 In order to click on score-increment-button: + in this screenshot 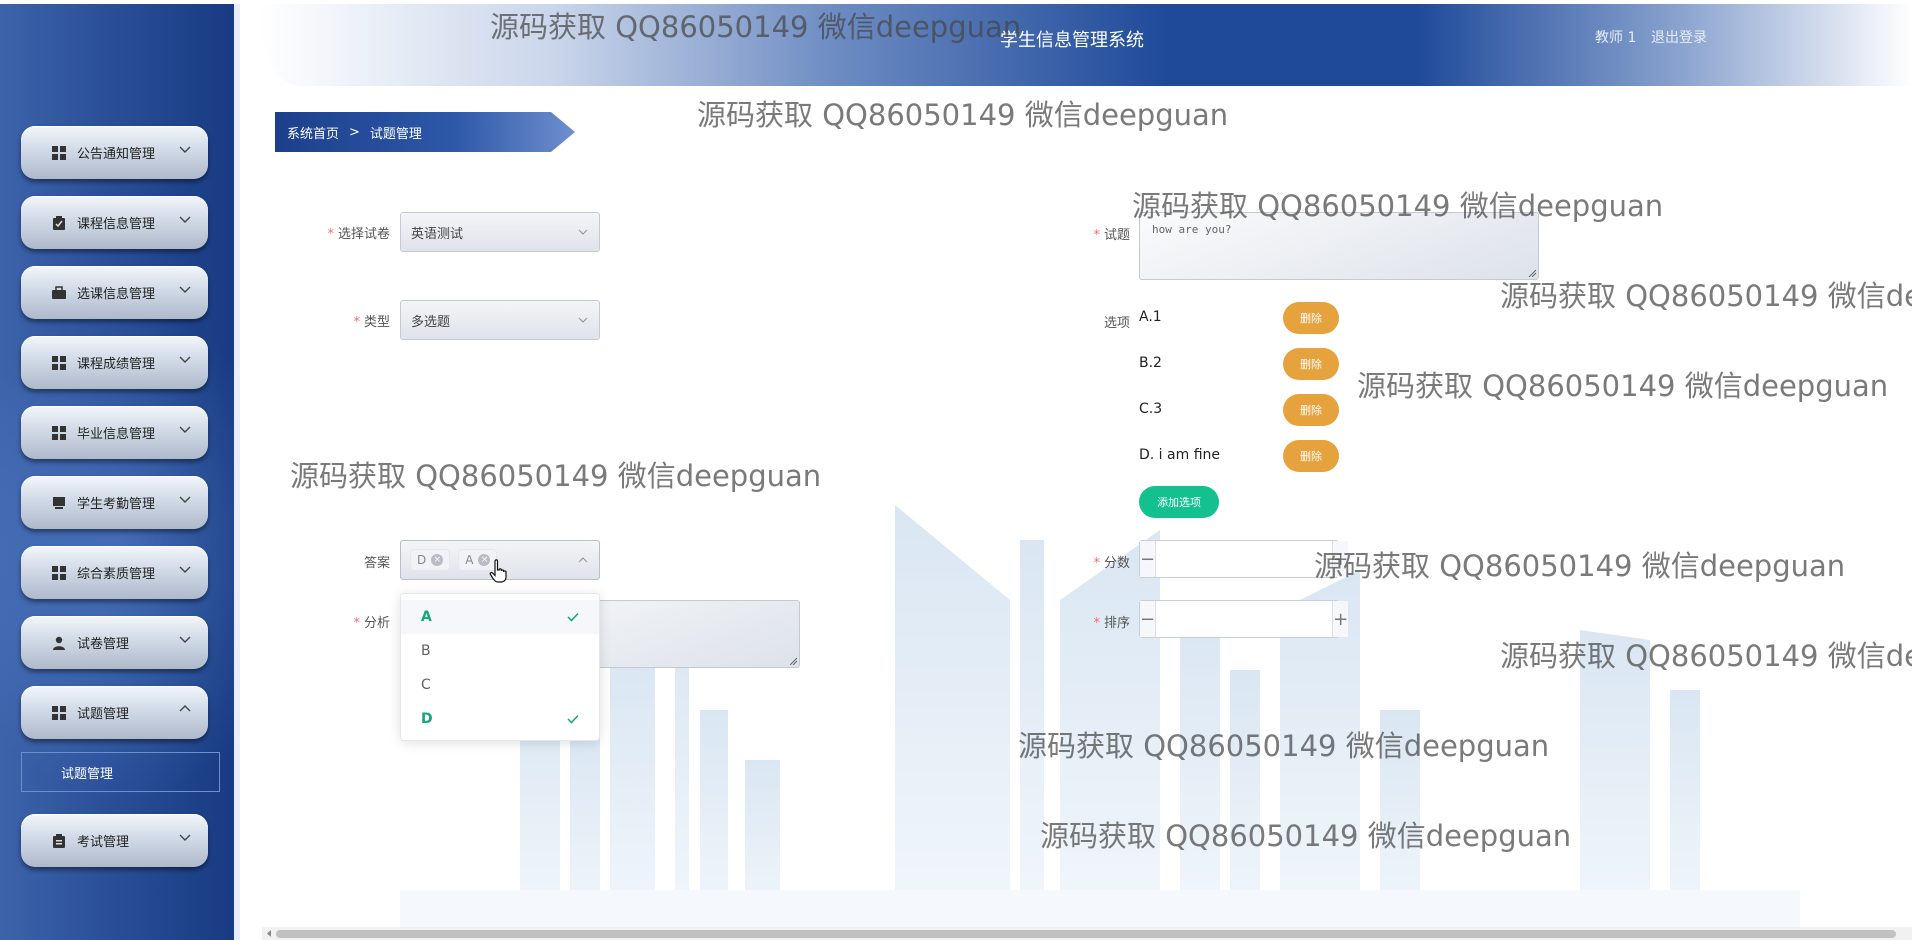, I will do `click(1340, 559)`.